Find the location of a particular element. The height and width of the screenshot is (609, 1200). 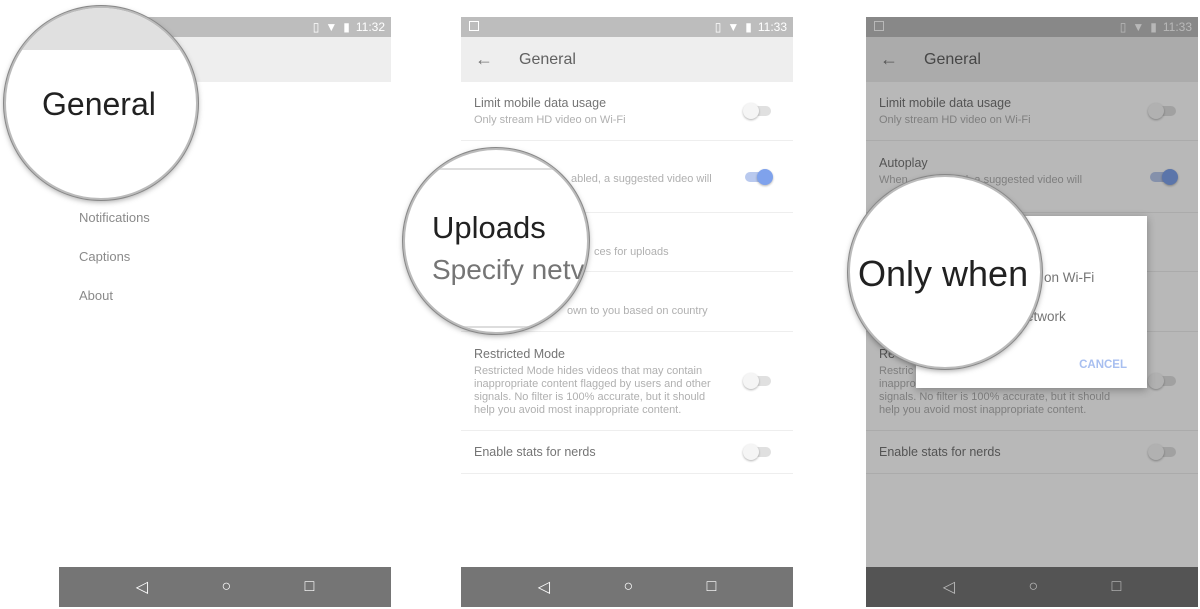

cancel-button: CANCEL is located at coordinates (1103, 365).